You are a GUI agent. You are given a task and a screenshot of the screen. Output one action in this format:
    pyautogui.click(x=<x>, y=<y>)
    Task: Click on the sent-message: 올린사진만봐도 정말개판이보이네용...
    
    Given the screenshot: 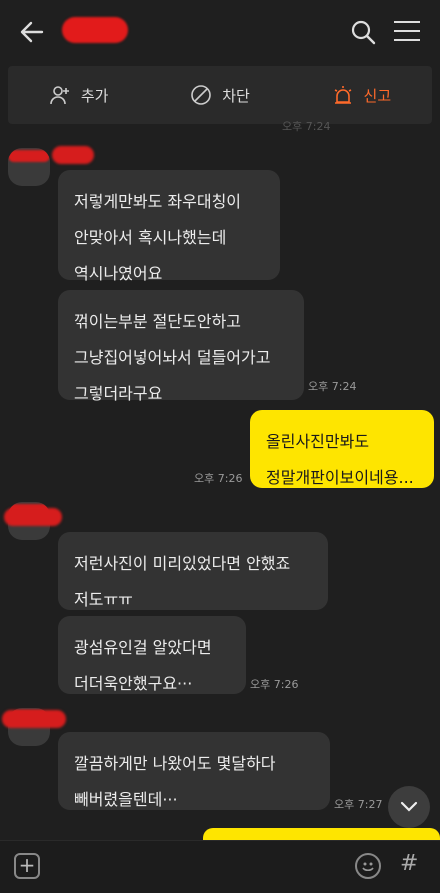 What is the action you would take?
    pyautogui.click(x=342, y=449)
    